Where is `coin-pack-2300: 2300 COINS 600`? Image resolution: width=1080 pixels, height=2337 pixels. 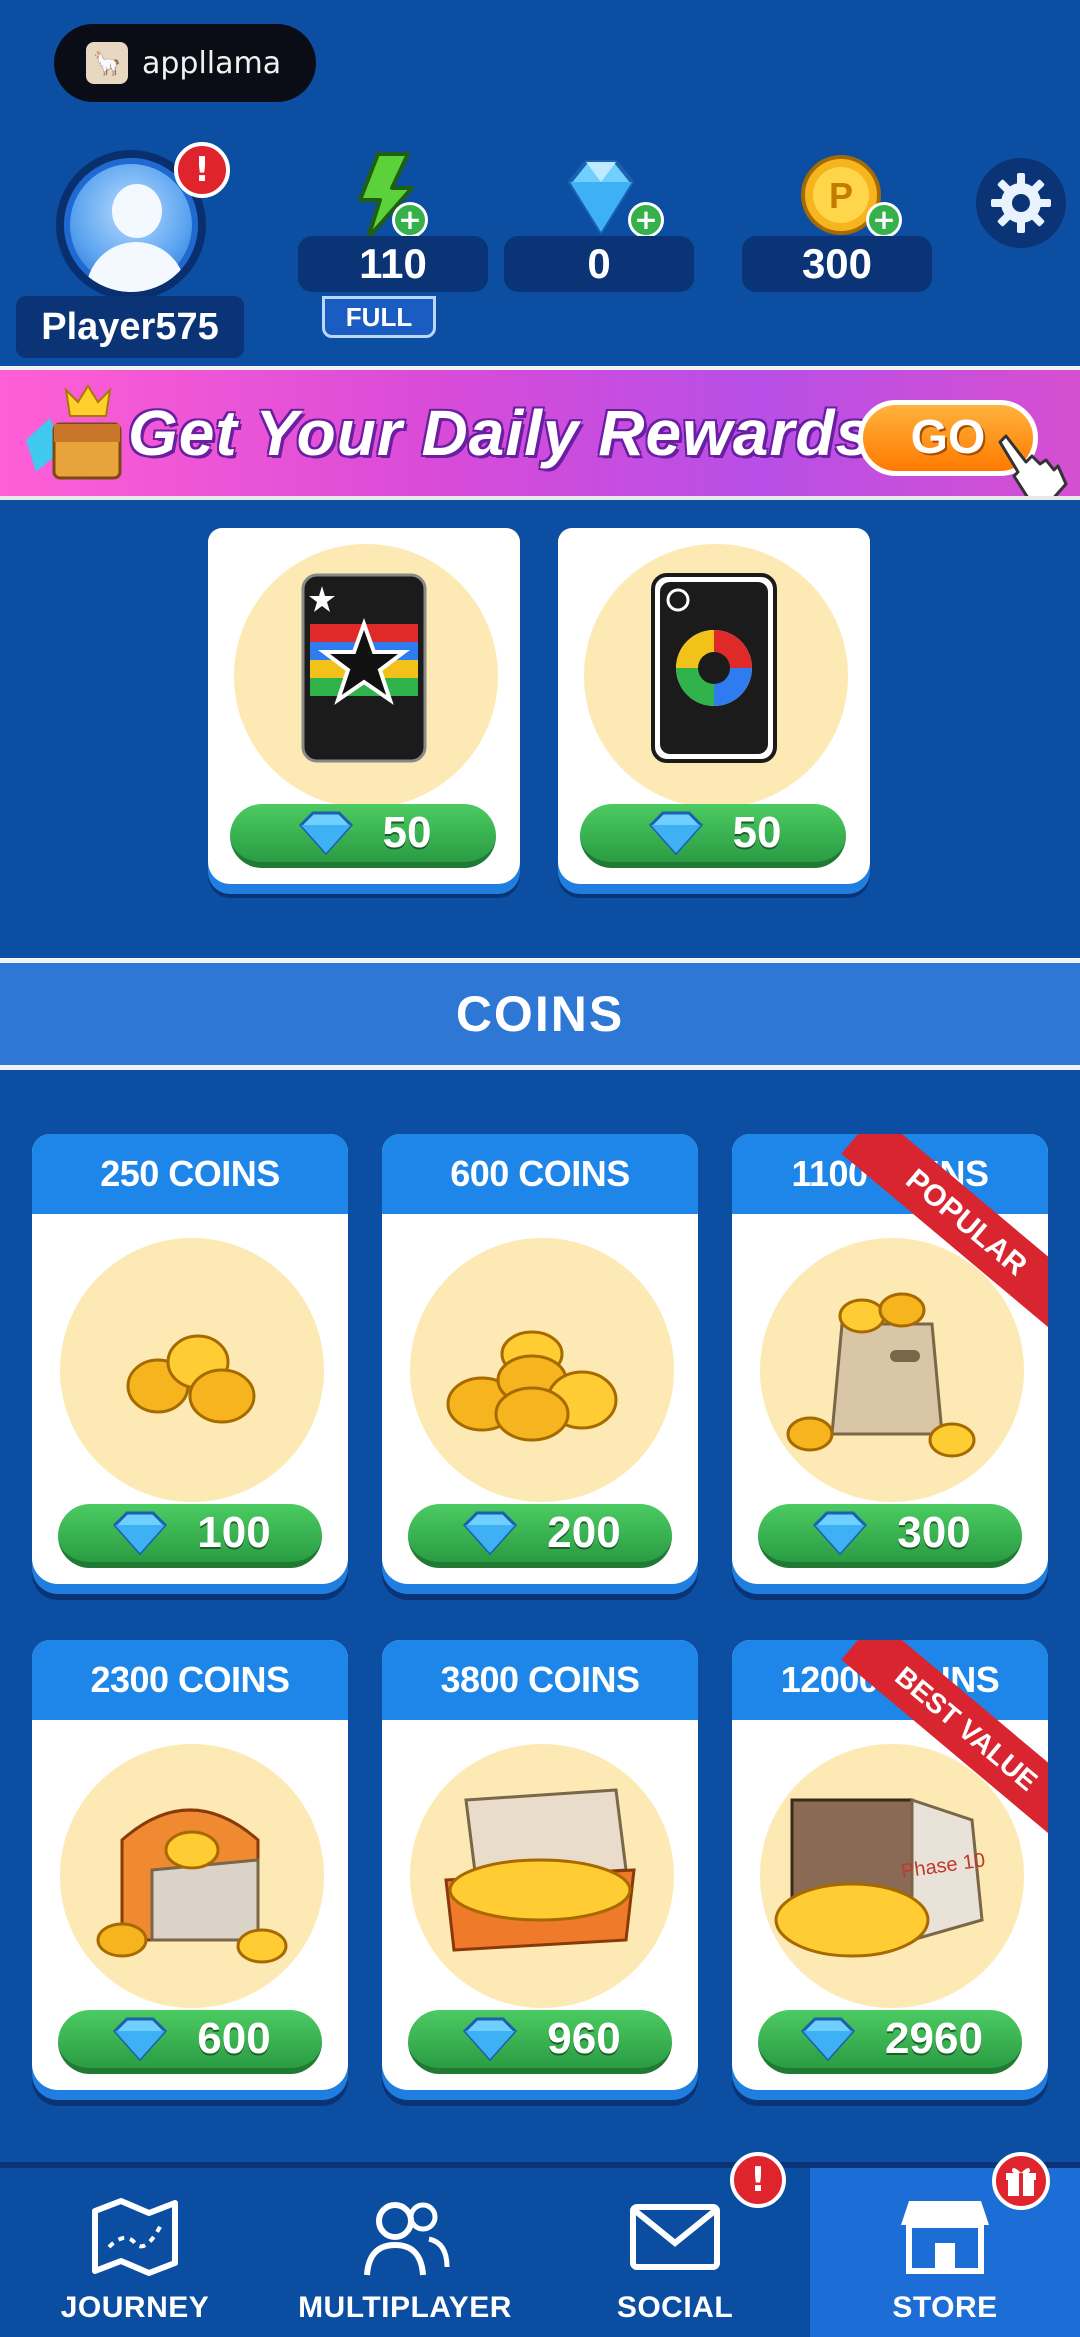
coin-pack-2300: 2300 COINS 600 is located at coordinates (190, 1865).